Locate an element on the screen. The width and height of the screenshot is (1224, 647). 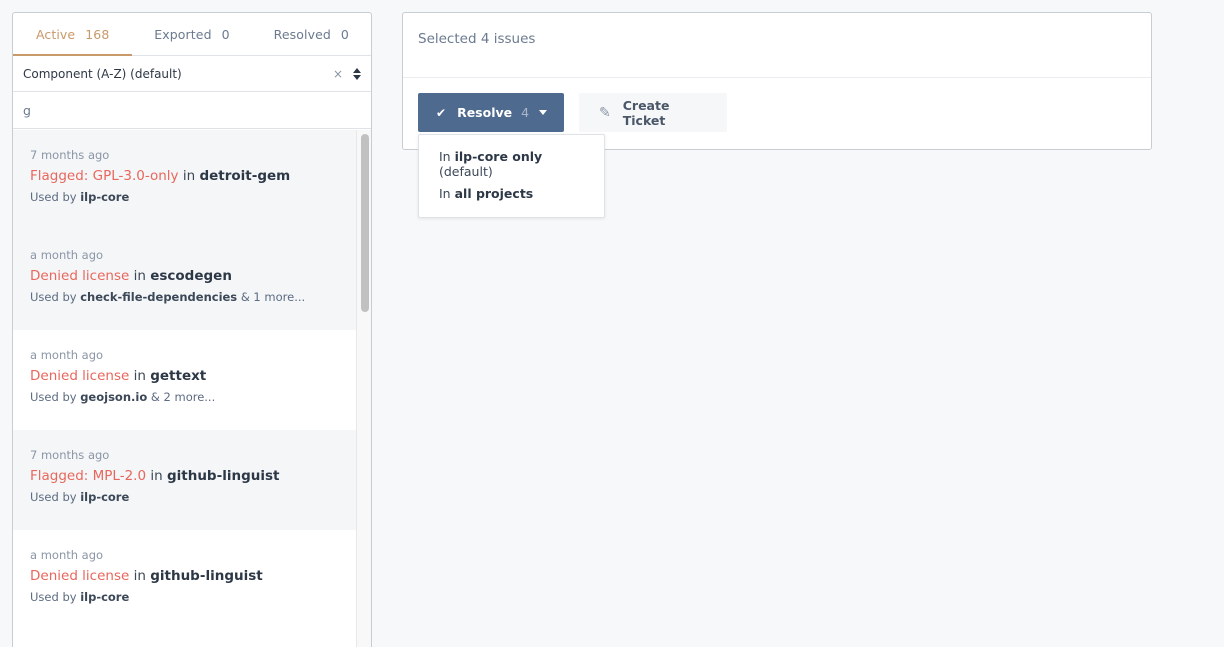
search-row is located at coordinates (192, 110).